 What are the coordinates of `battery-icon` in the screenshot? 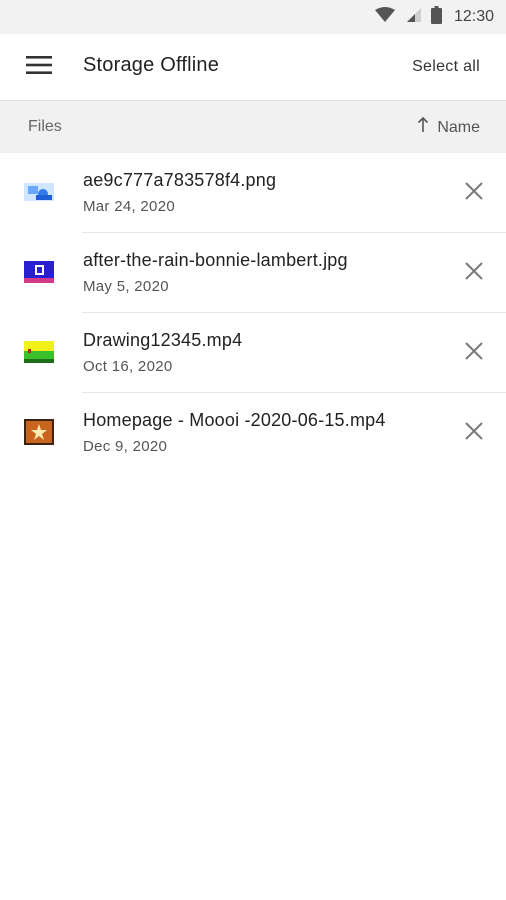 It's located at (436, 17).